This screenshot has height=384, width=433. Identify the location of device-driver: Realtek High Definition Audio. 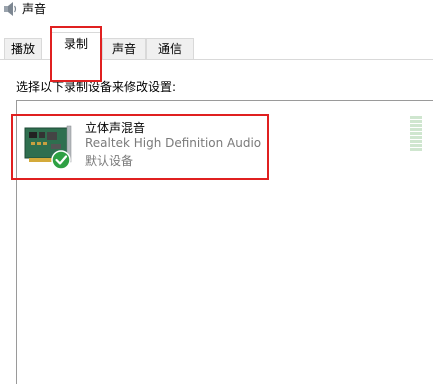
(173, 143).